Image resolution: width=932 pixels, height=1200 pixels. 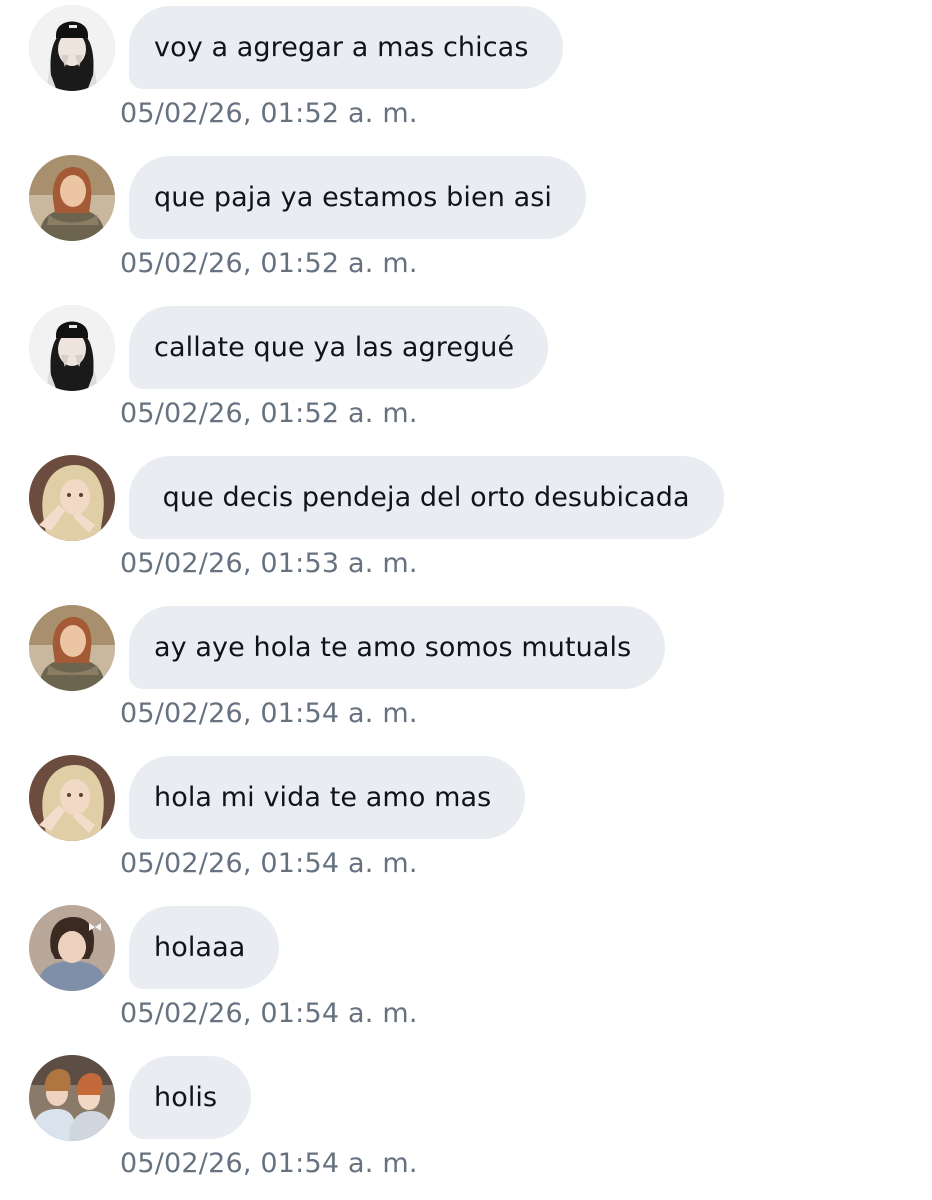 I want to click on message-text: ay aye hola te amo somos mutuals, so click(x=393, y=647).